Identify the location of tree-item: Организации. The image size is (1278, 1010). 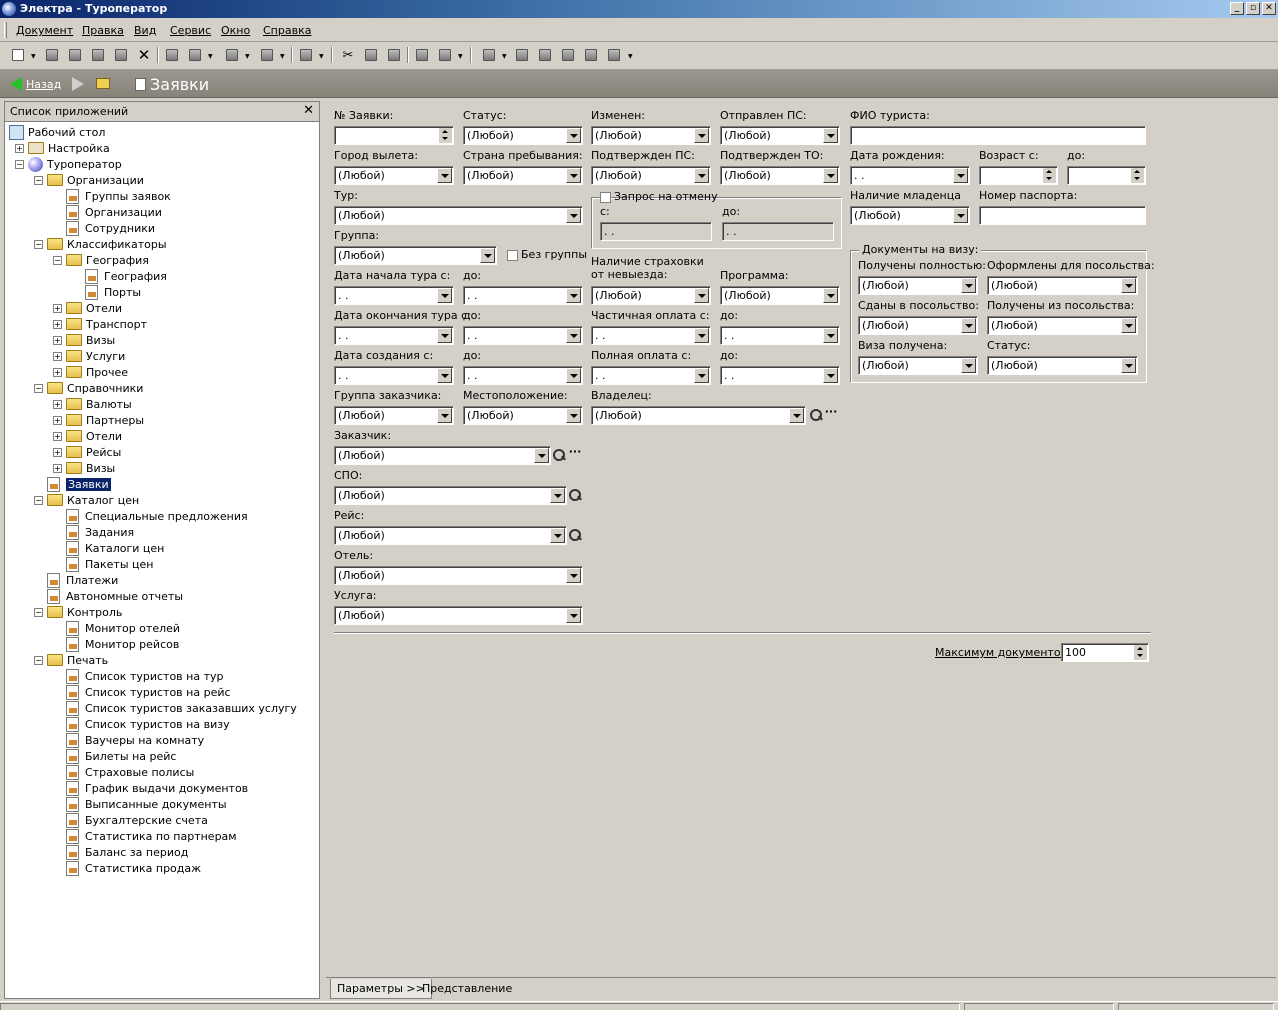
(107, 212).